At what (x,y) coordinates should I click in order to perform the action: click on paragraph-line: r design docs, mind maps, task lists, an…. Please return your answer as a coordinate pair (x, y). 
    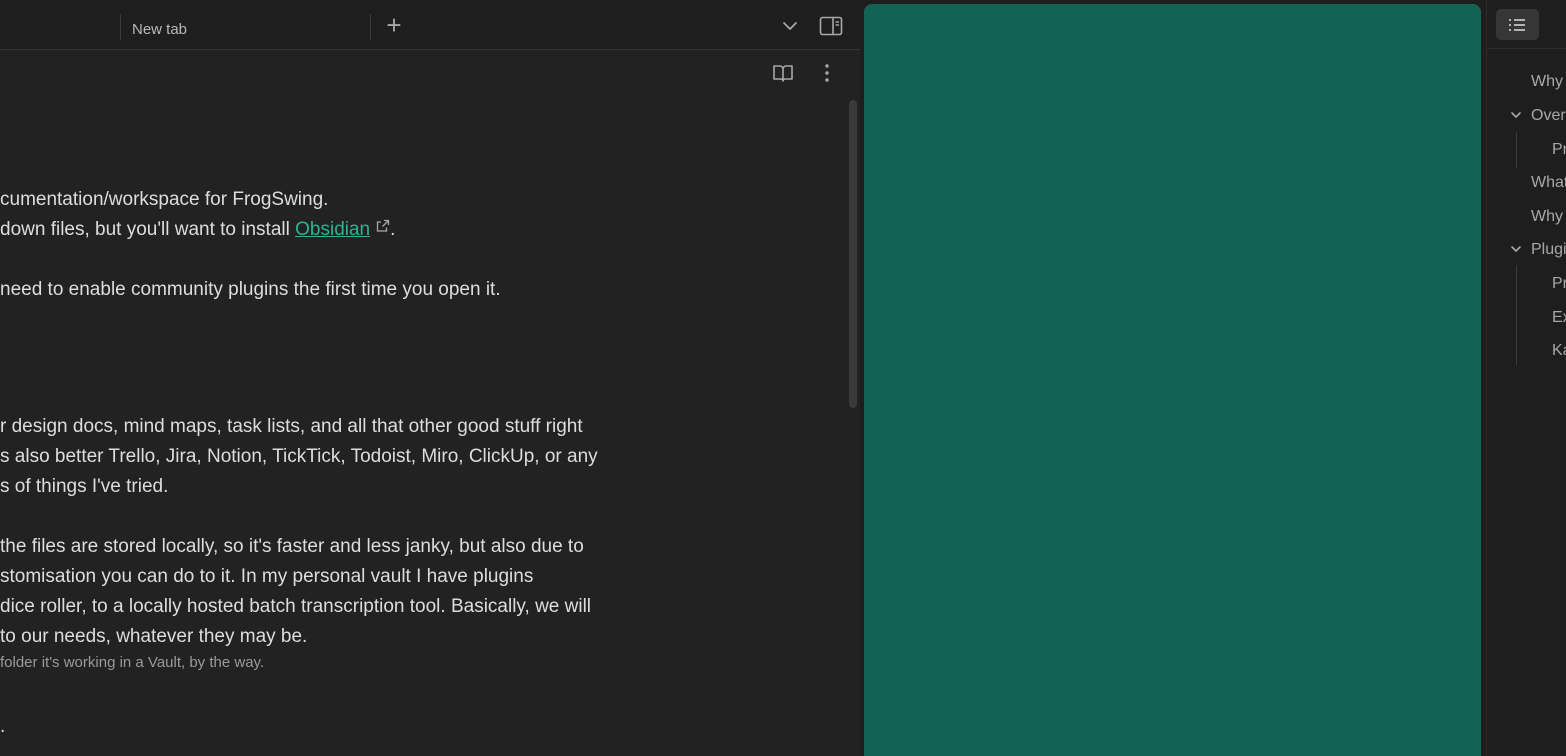
    Looking at the image, I should click on (291, 426).